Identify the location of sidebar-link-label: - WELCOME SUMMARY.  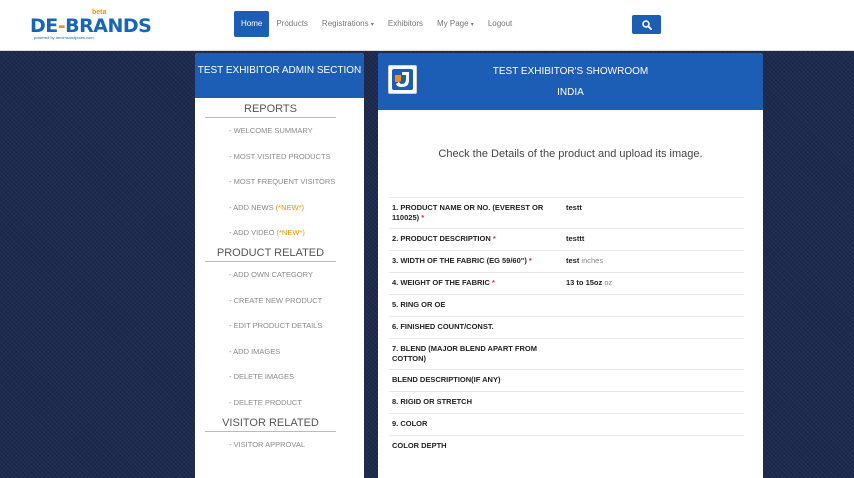
(271, 130).